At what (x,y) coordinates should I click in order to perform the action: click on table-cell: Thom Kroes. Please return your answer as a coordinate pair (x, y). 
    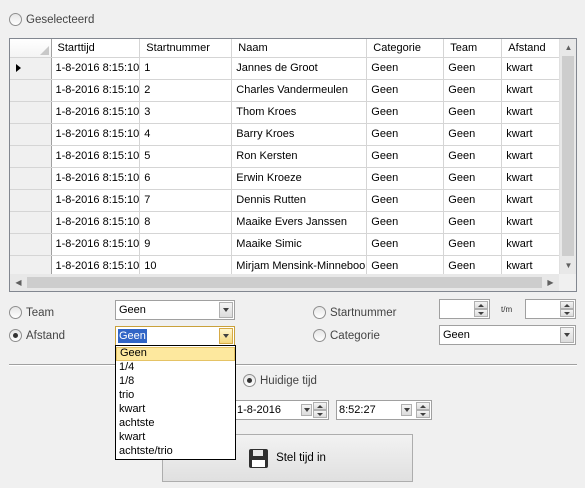
    Looking at the image, I should click on (299, 112).